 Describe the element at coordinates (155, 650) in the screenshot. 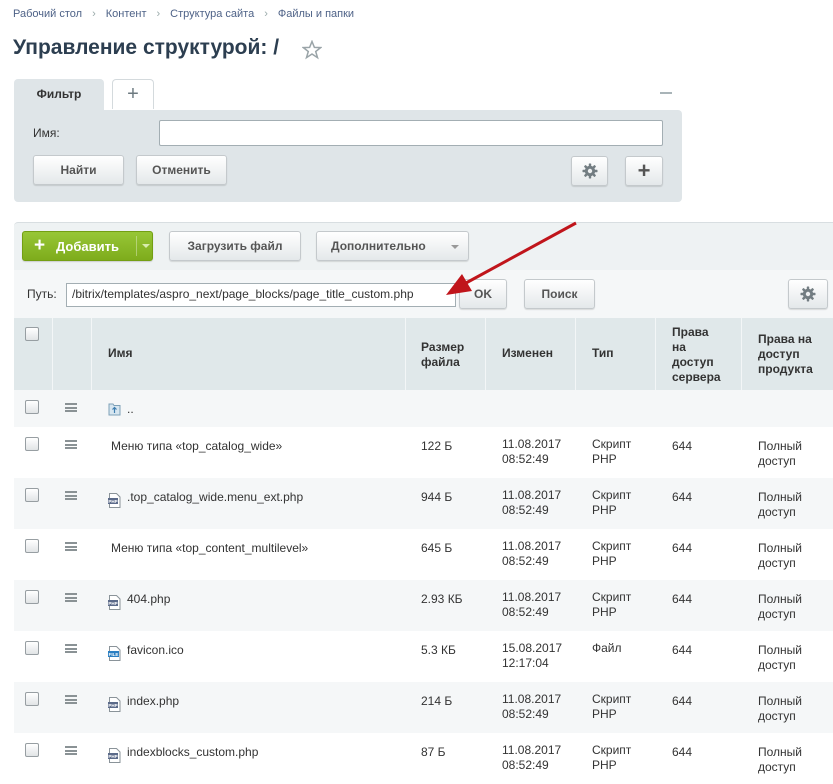

I see `file-name-link: favicon.ico` at that location.